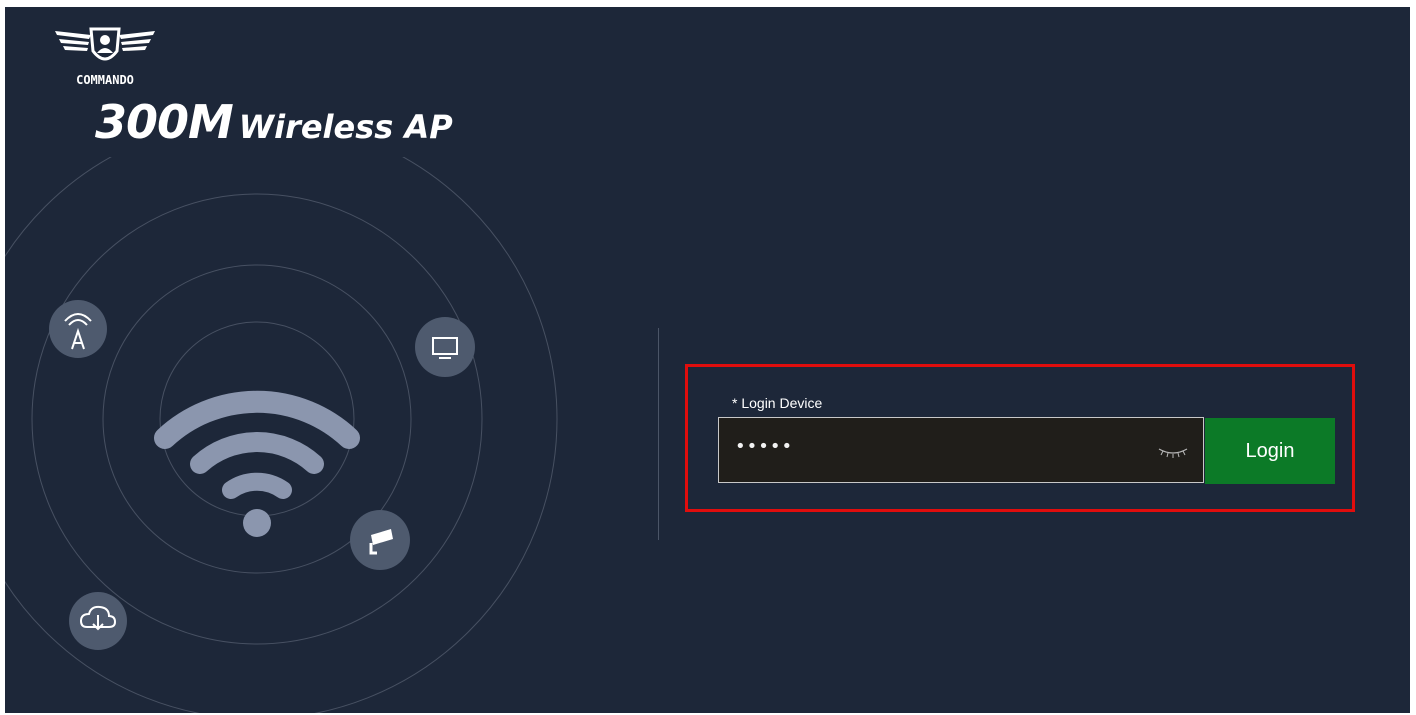 The image size is (1416, 715). Describe the element at coordinates (106, 56) in the screenshot. I see `commando-logo: COMMANDO` at that location.